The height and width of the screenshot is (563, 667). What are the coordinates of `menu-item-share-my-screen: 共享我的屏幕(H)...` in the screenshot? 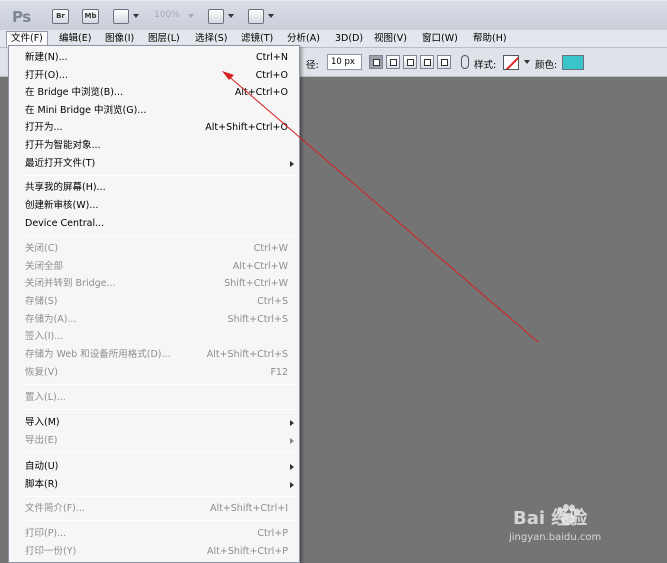 It's located at (154, 188).